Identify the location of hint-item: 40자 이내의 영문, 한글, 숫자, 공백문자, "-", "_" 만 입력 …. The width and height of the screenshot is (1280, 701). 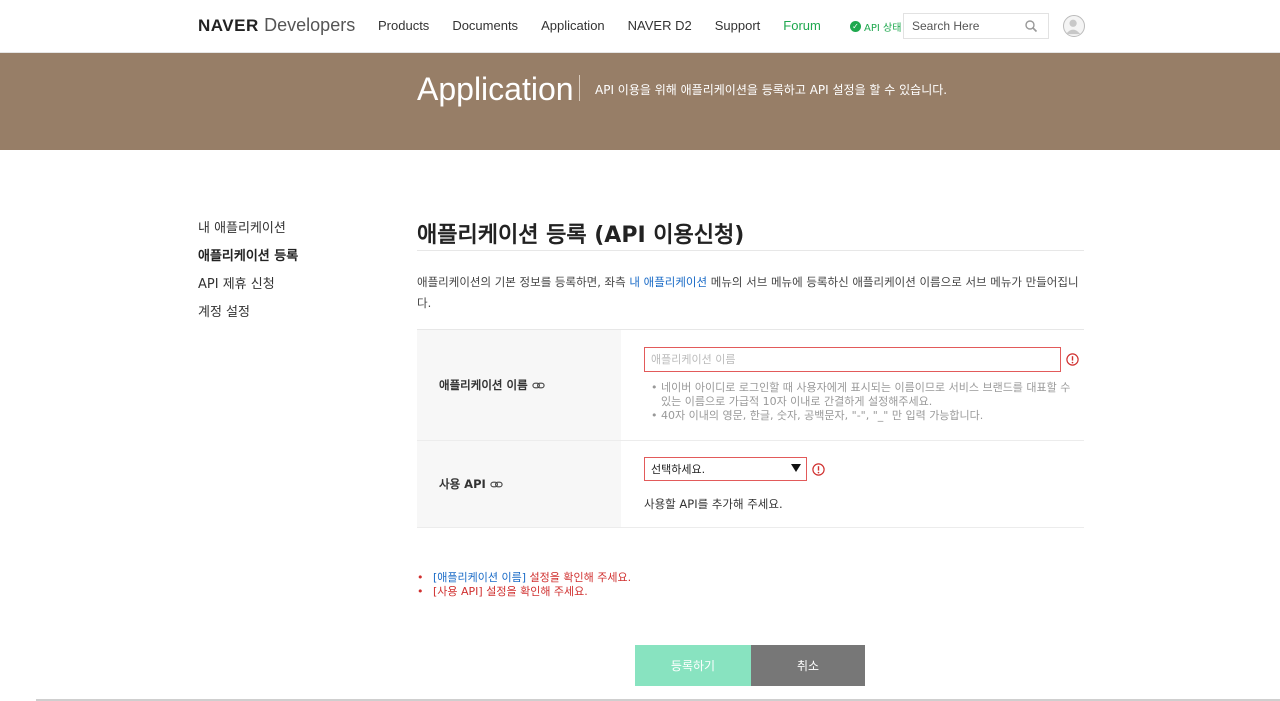
(861, 416).